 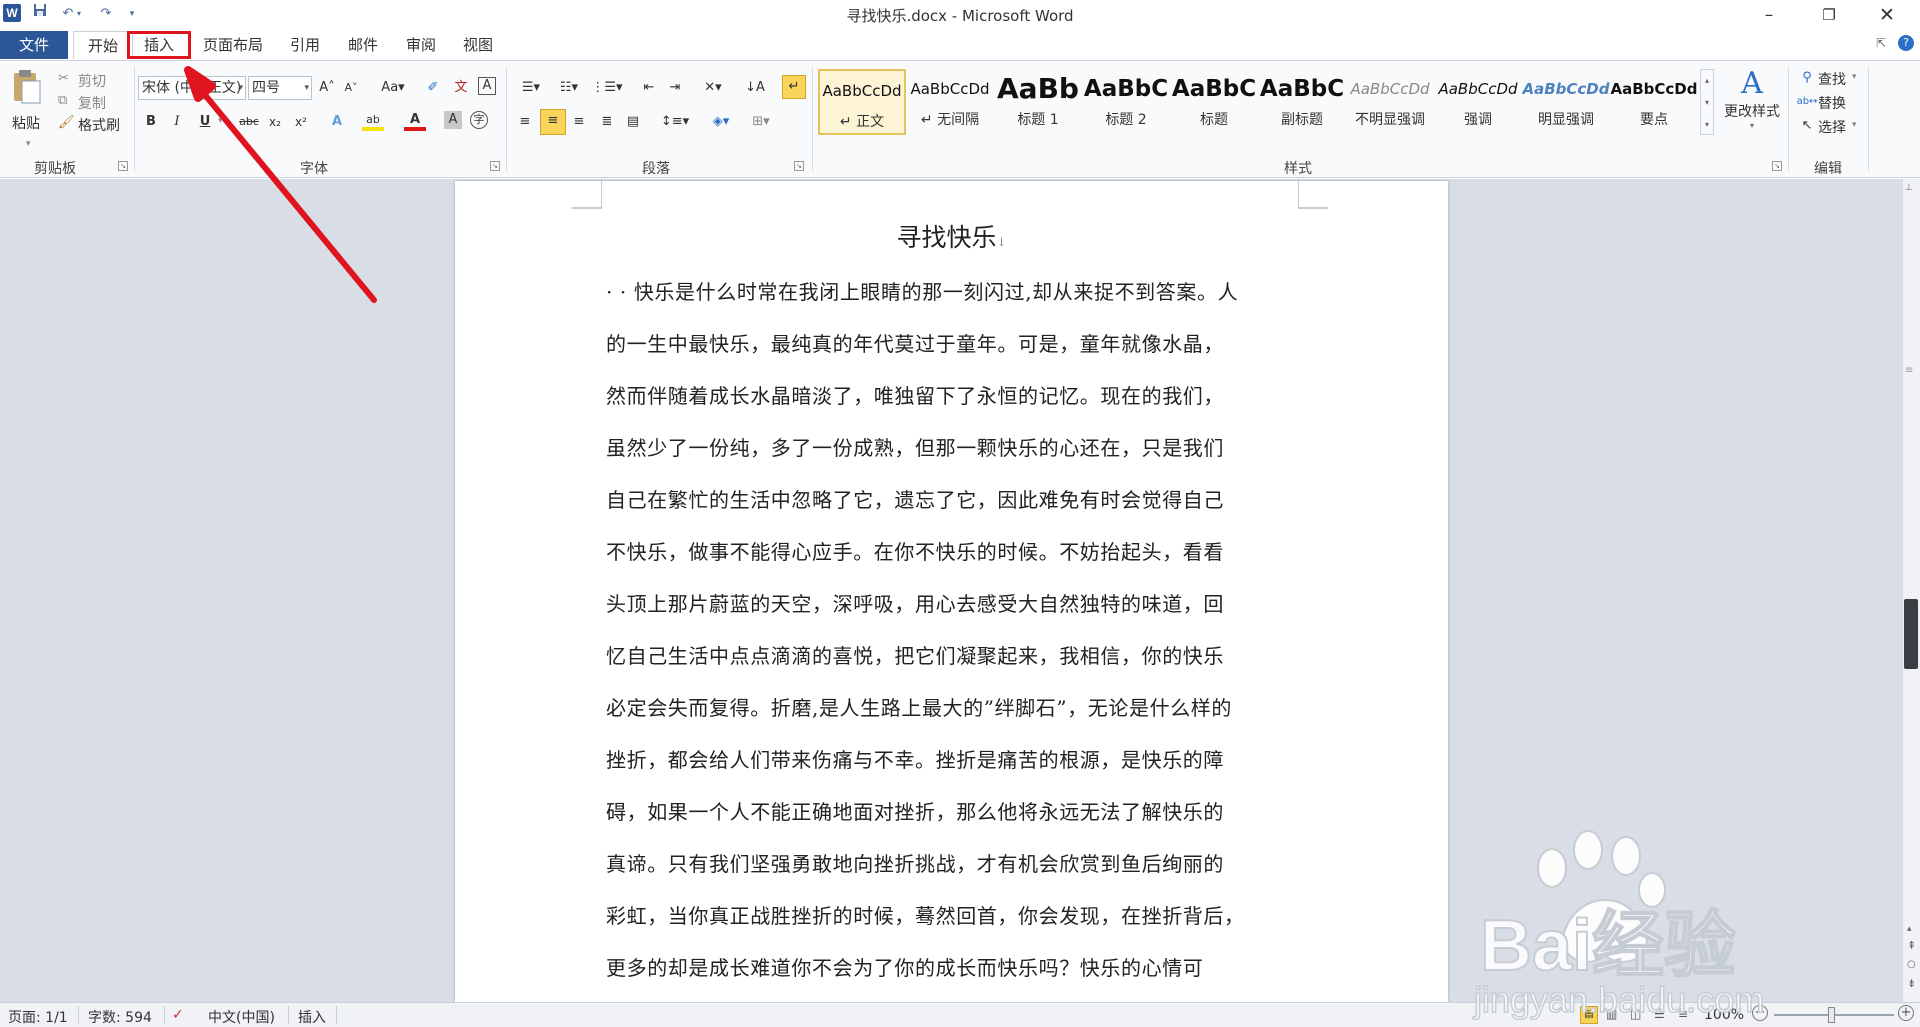 What do you see at coordinates (1752, 99) in the screenshot?
I see `change-styles-button: A 更改样式 ▾` at bounding box center [1752, 99].